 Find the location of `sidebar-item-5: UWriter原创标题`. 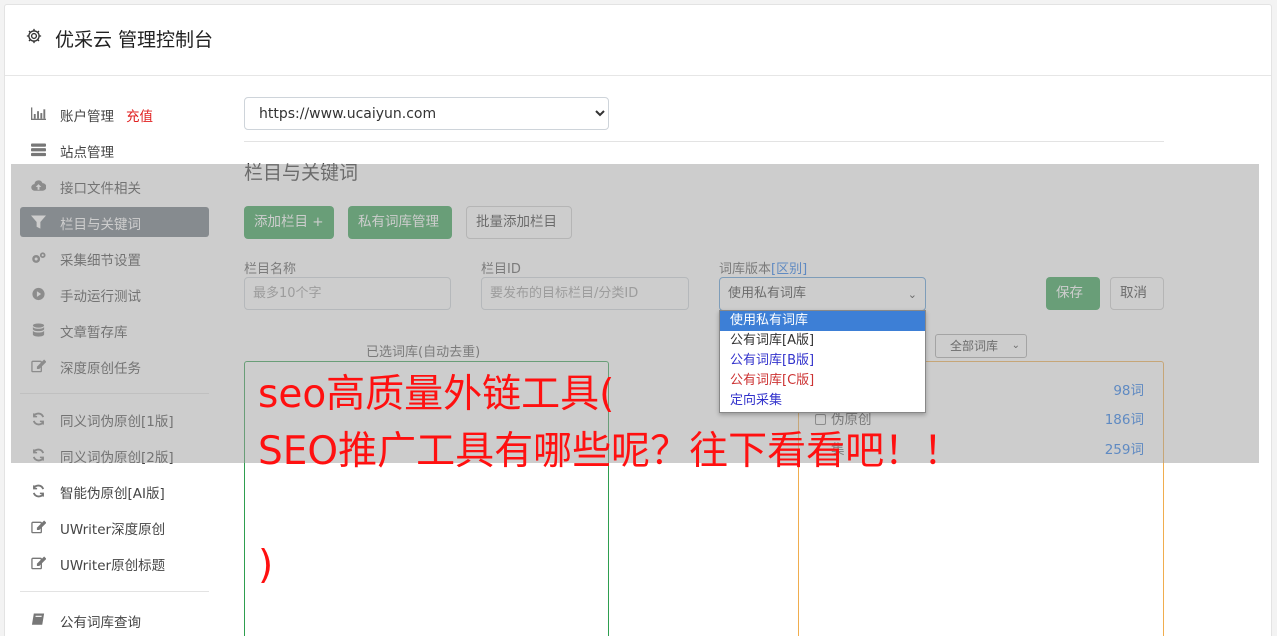

sidebar-item-5: UWriter原创标题 is located at coordinates (114, 563).